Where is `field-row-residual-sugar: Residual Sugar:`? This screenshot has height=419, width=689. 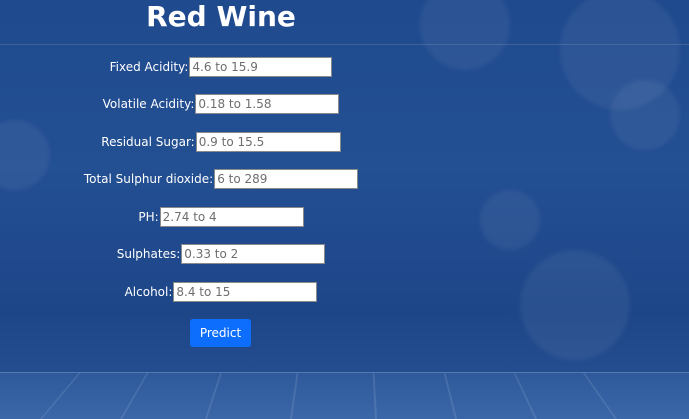 field-row-residual-sugar: Residual Sugar: is located at coordinates (221, 142).